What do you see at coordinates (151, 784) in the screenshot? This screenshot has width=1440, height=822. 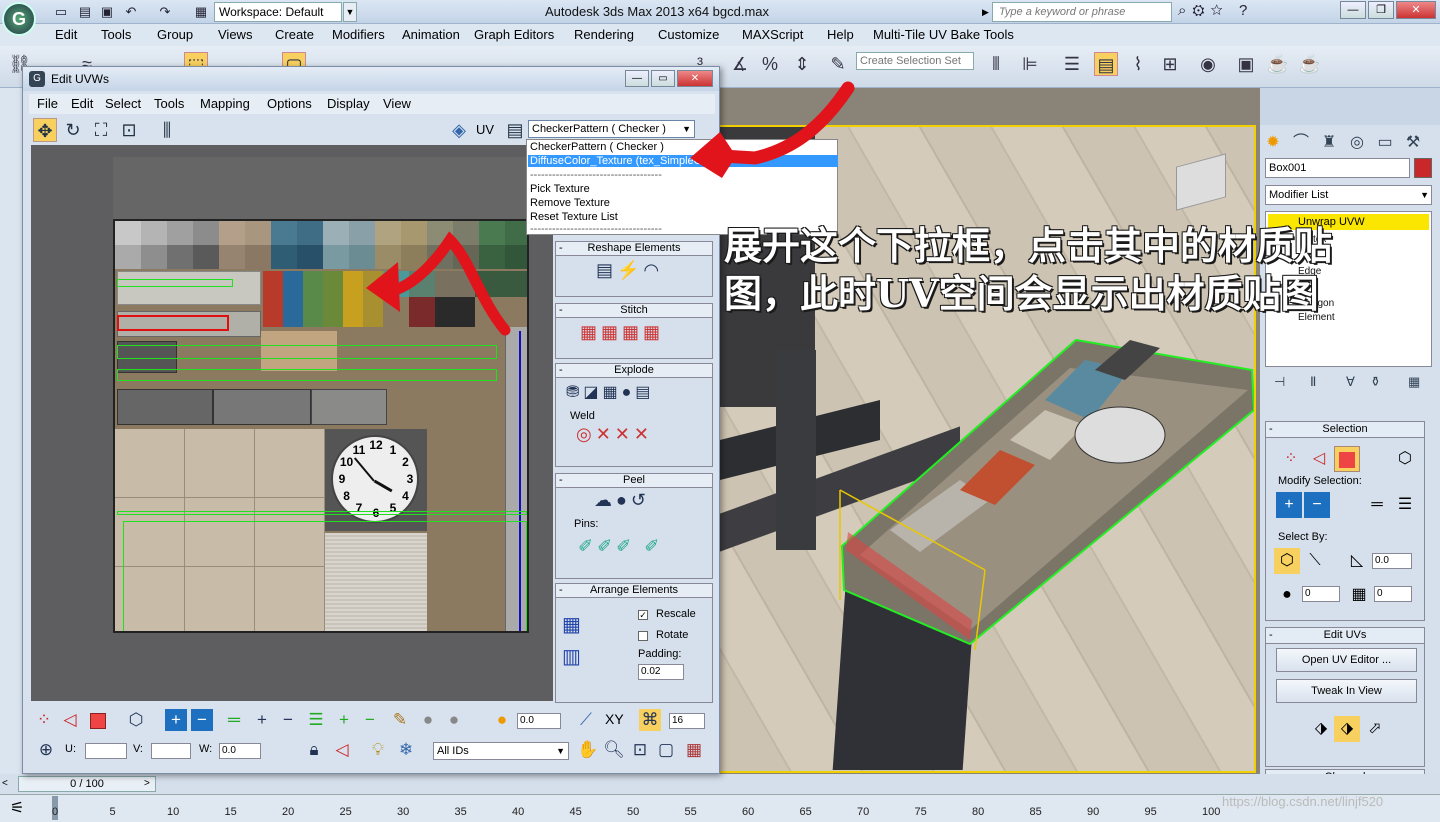 I see `next-frame-icon: >` at bounding box center [151, 784].